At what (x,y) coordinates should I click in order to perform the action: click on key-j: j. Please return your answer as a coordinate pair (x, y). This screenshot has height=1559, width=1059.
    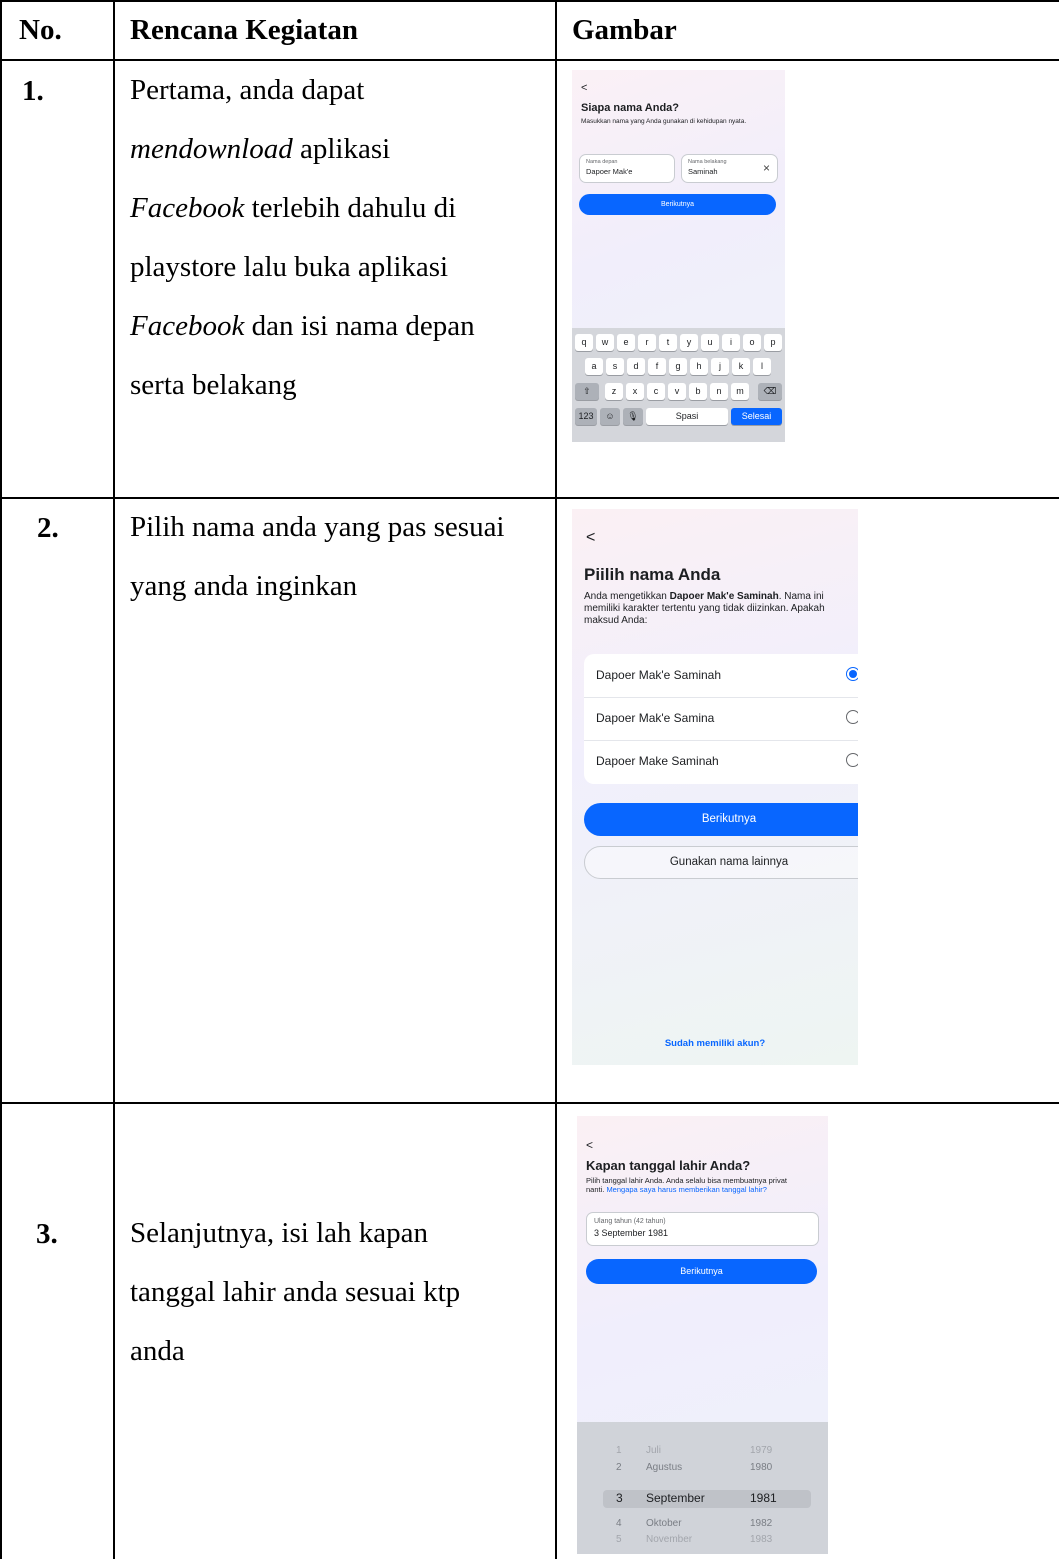
    Looking at the image, I should click on (720, 366).